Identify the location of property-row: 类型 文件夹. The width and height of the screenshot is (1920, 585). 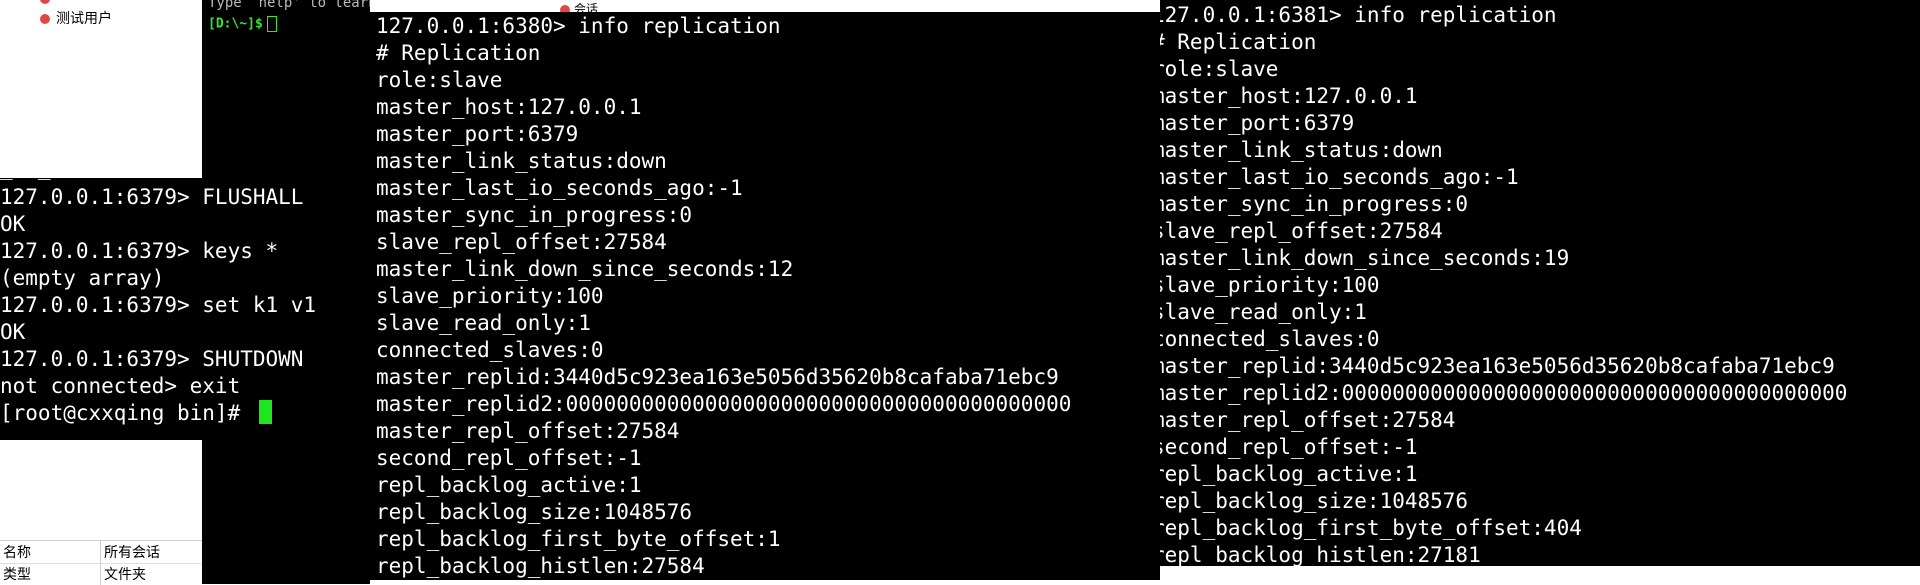
(101, 574).